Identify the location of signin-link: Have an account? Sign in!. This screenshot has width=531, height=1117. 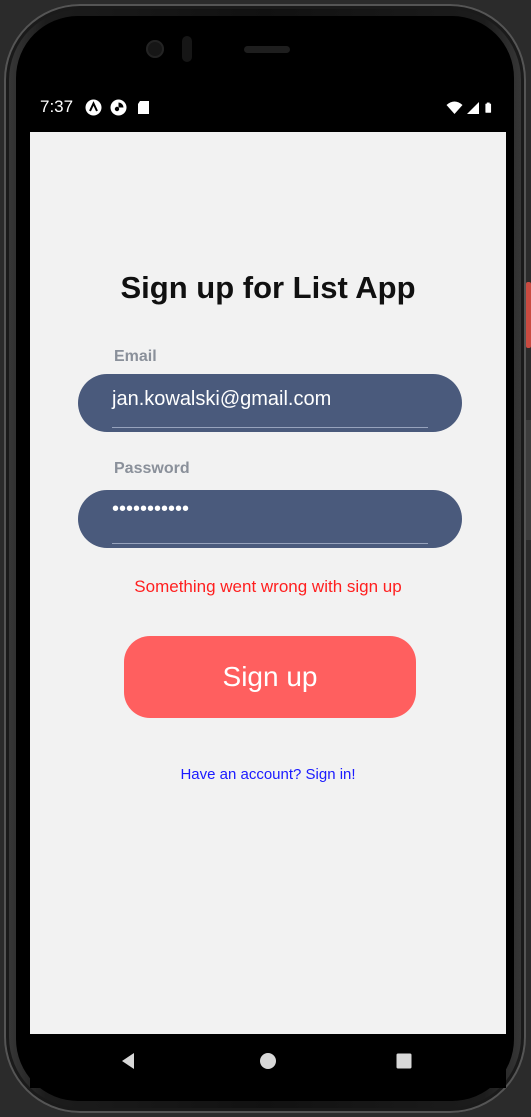
(268, 774).